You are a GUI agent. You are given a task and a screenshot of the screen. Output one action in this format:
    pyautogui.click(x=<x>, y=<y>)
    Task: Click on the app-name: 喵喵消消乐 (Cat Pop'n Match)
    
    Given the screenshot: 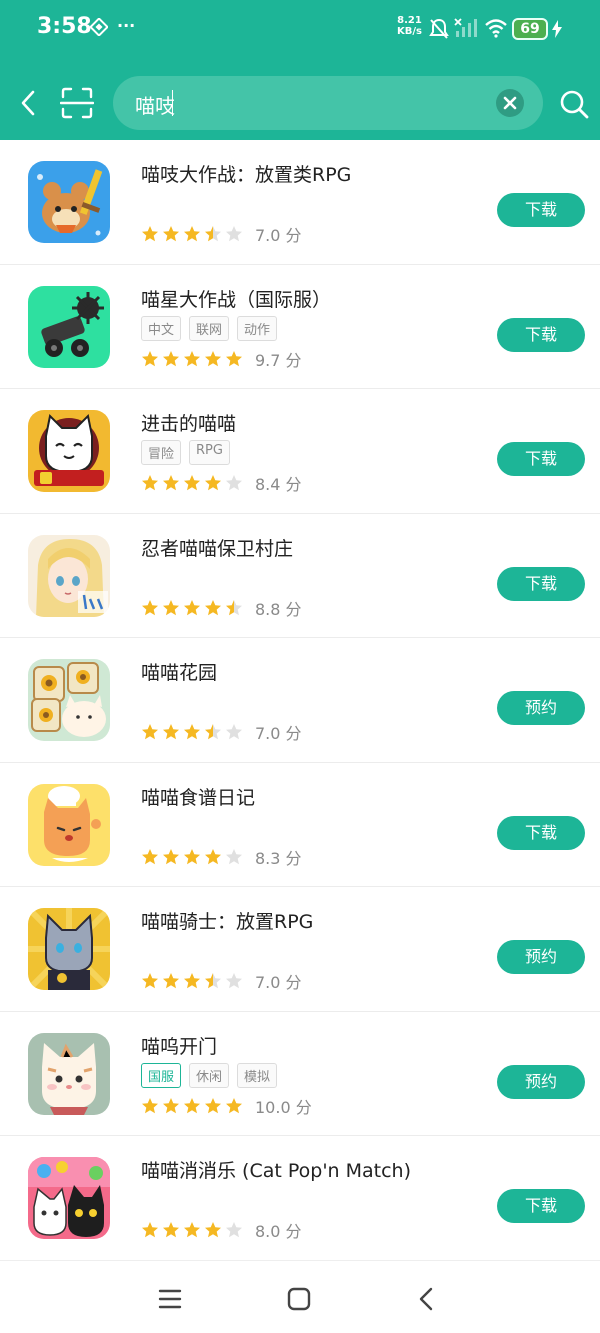 What is the action you would take?
    pyautogui.click(x=276, y=1169)
    